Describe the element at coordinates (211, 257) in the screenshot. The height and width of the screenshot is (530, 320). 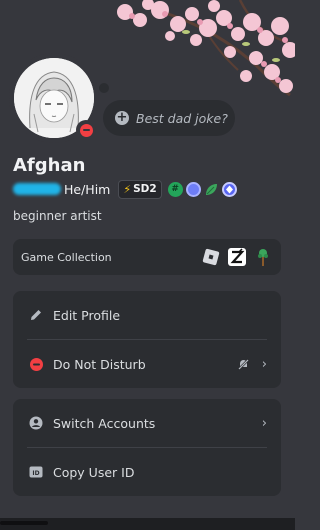
I see `roblox-icon` at that location.